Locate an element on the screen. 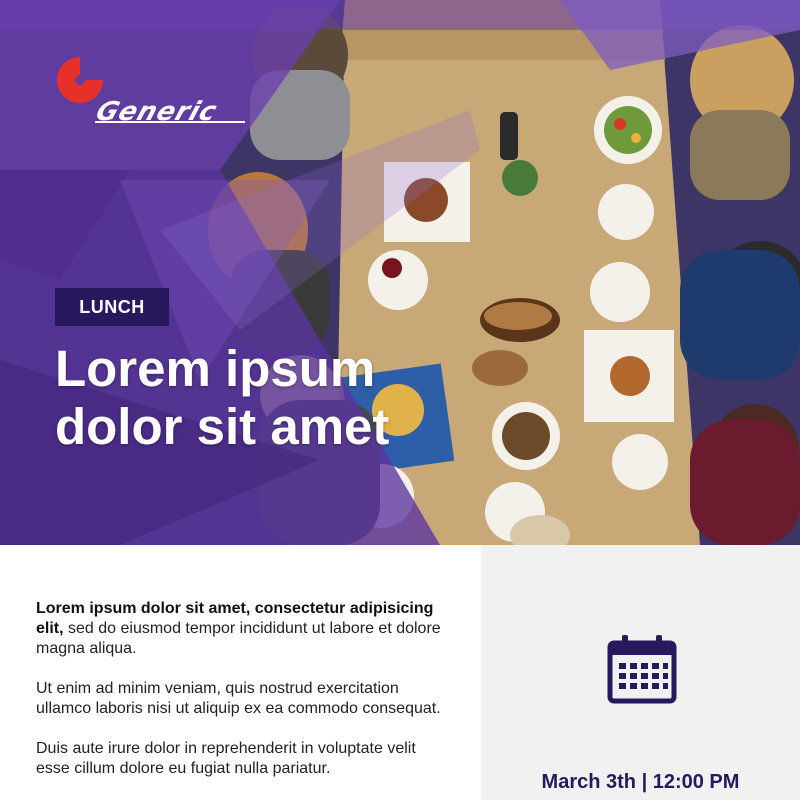  calendar-icon is located at coordinates (642, 669).